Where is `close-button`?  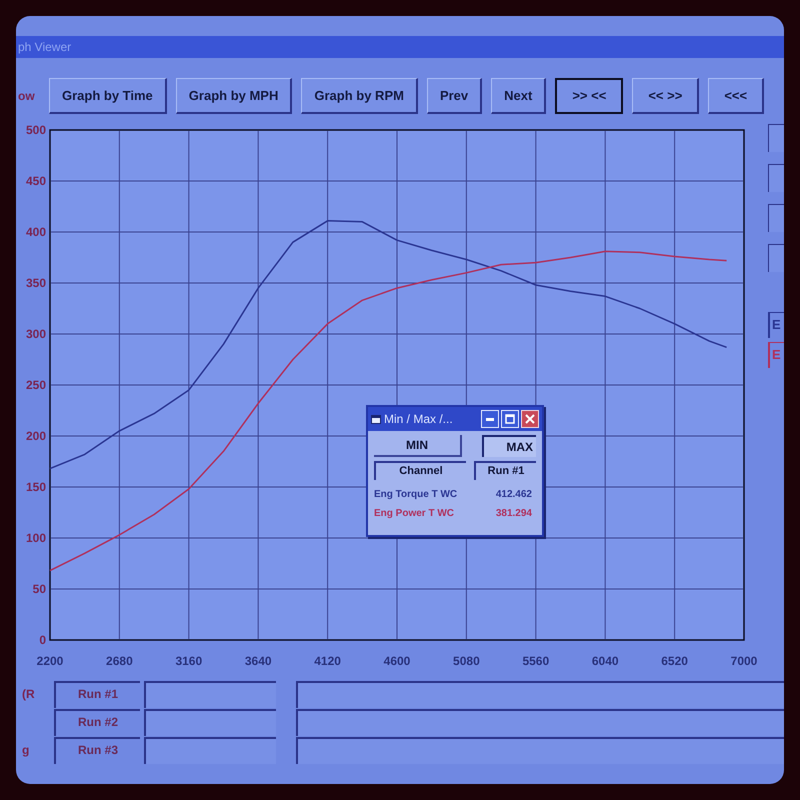
close-button is located at coordinates (530, 419).